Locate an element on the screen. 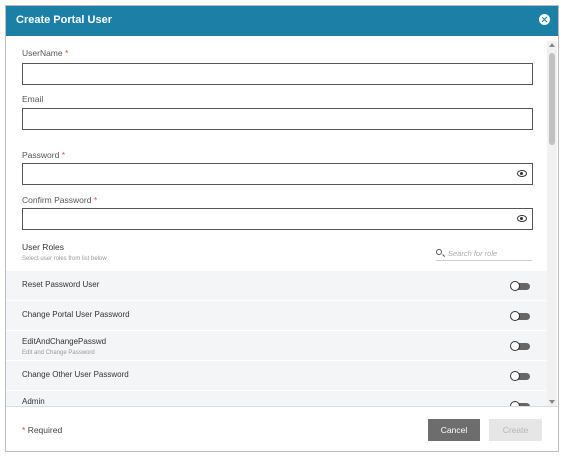 The image size is (564, 457). user-roles-title: User Roles is located at coordinates (43, 247).